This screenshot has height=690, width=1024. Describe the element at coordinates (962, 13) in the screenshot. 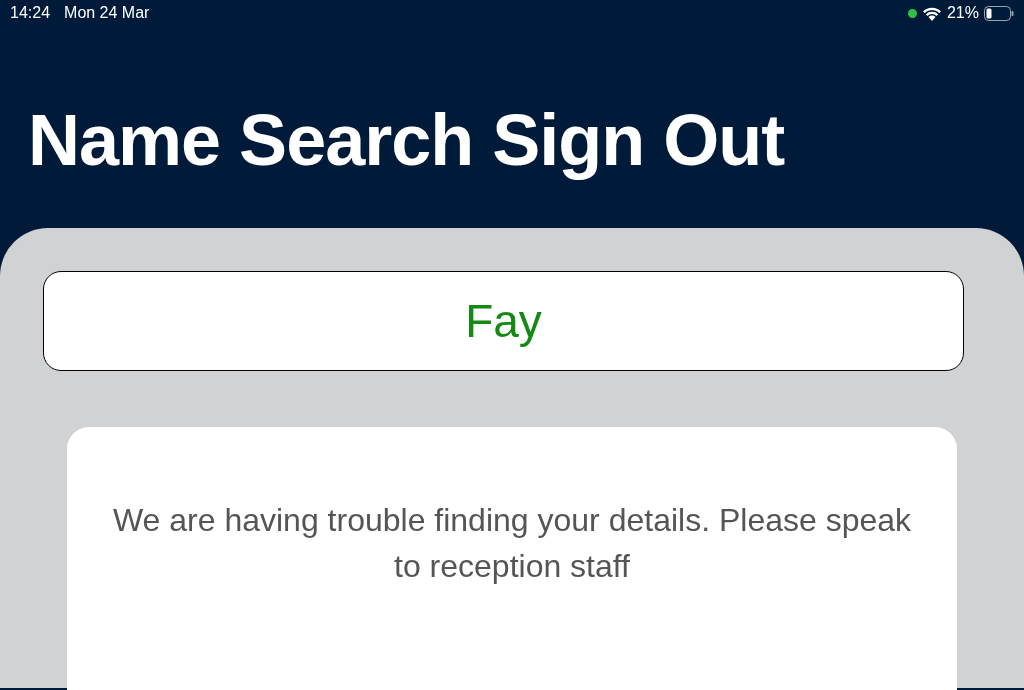

I see `battery-percent: 21%` at that location.